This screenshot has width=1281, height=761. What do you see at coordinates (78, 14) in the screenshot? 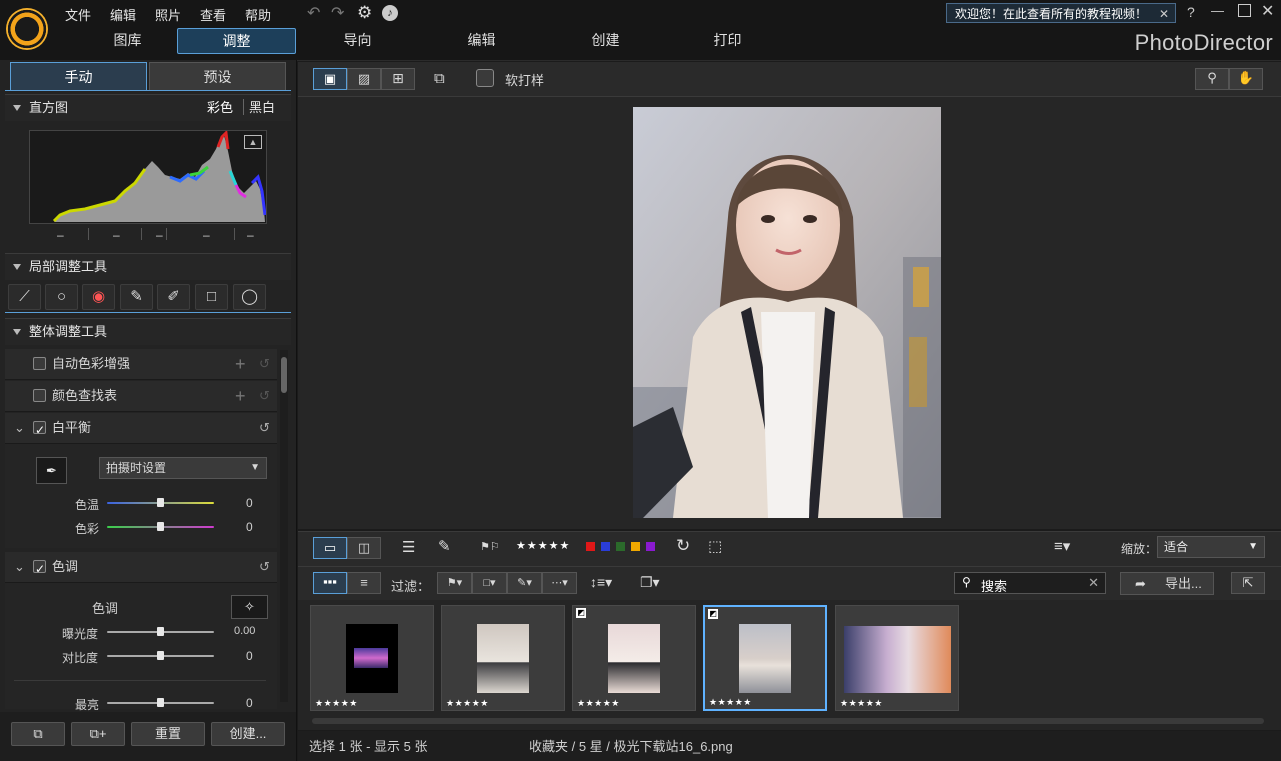
I see `menu-file: 文件` at bounding box center [78, 14].